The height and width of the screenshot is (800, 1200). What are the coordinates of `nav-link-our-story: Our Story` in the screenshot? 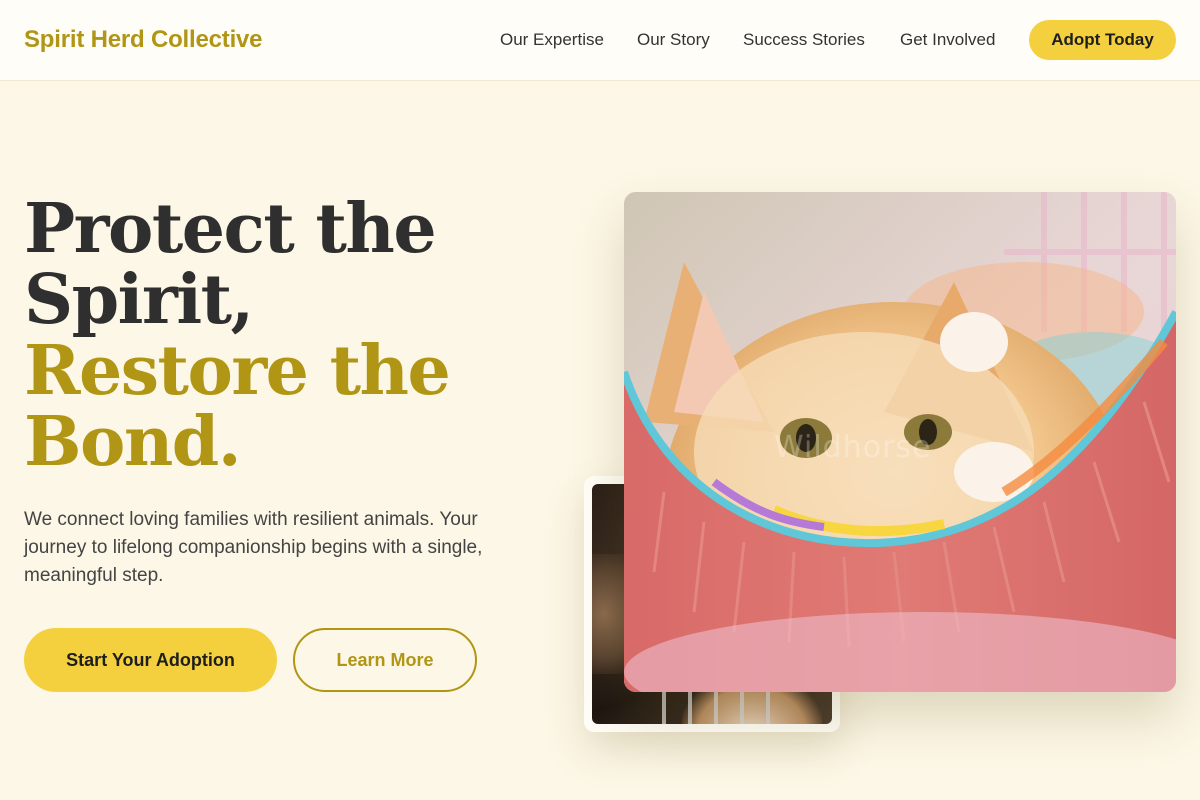 It's located at (673, 40).